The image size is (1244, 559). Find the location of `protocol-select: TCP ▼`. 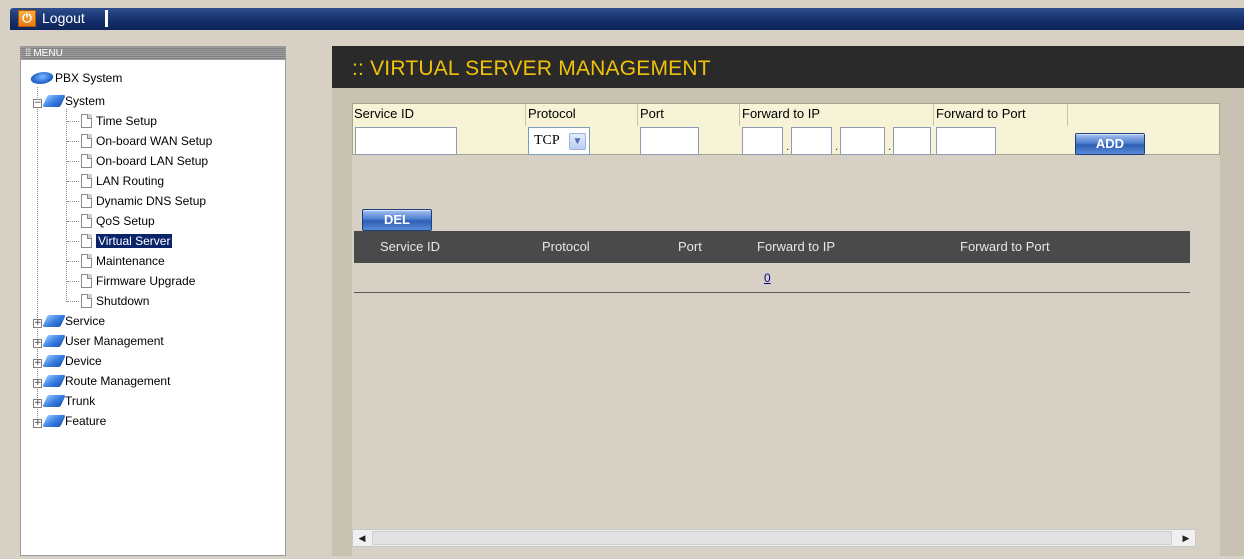

protocol-select: TCP ▼ is located at coordinates (559, 141).